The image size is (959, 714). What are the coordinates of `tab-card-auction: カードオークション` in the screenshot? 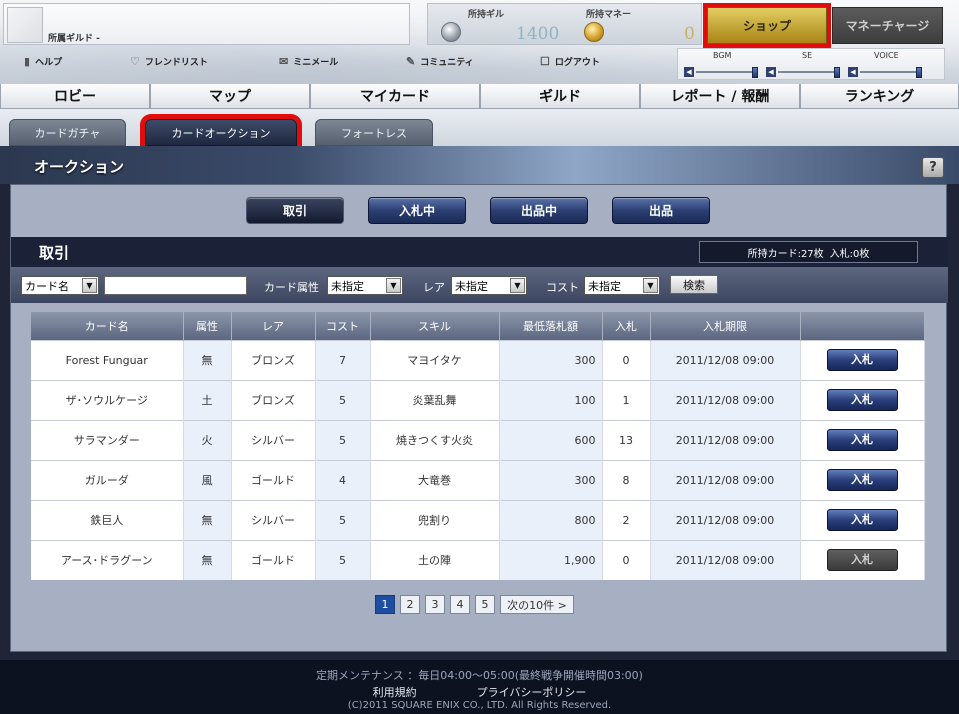 It's located at (221, 132).